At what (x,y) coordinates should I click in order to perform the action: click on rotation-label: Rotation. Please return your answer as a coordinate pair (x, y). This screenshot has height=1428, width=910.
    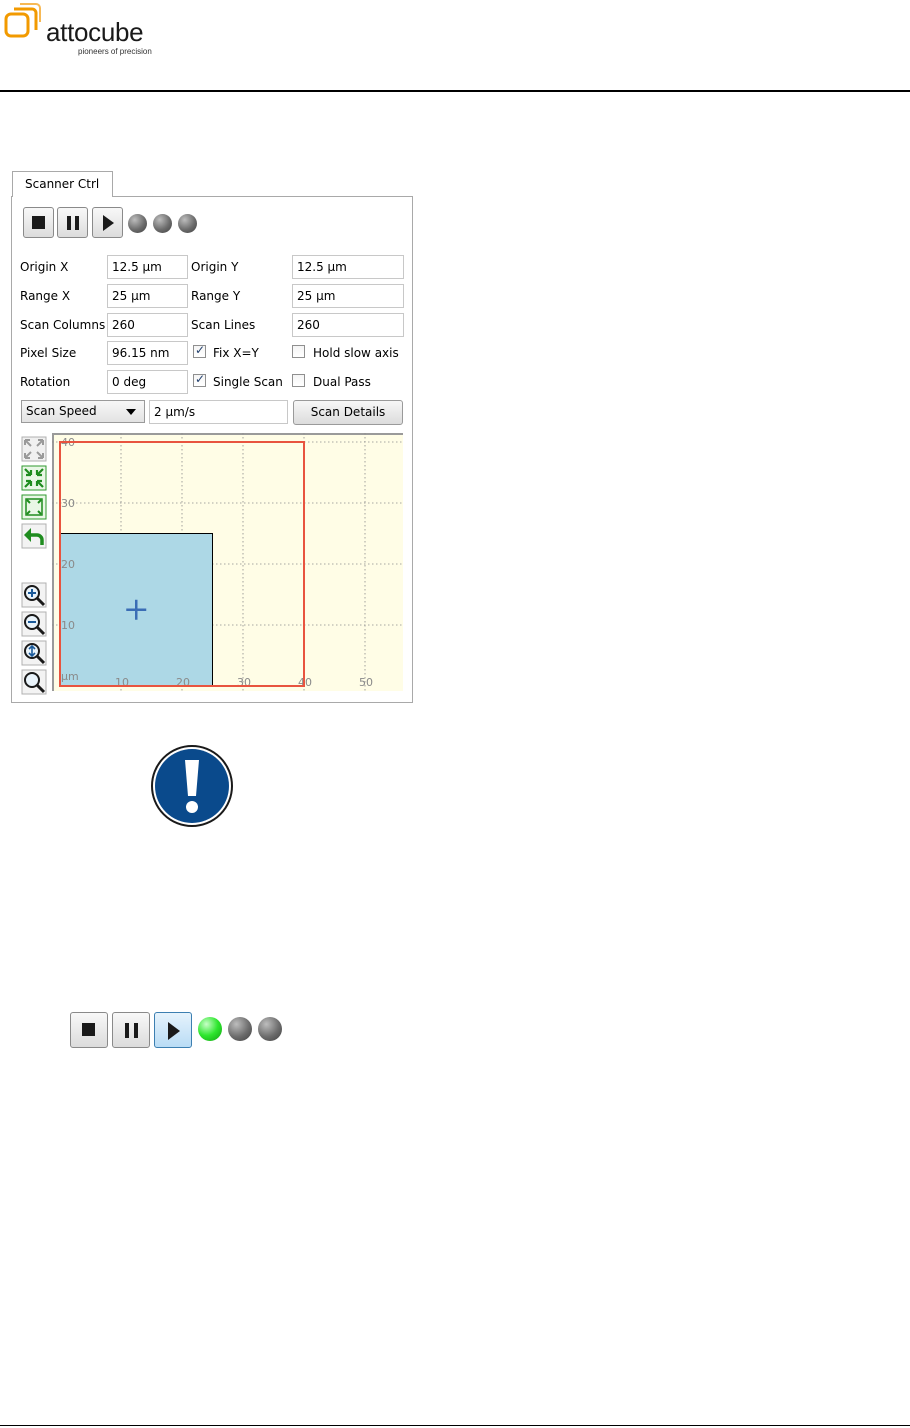
    Looking at the image, I should click on (45, 382).